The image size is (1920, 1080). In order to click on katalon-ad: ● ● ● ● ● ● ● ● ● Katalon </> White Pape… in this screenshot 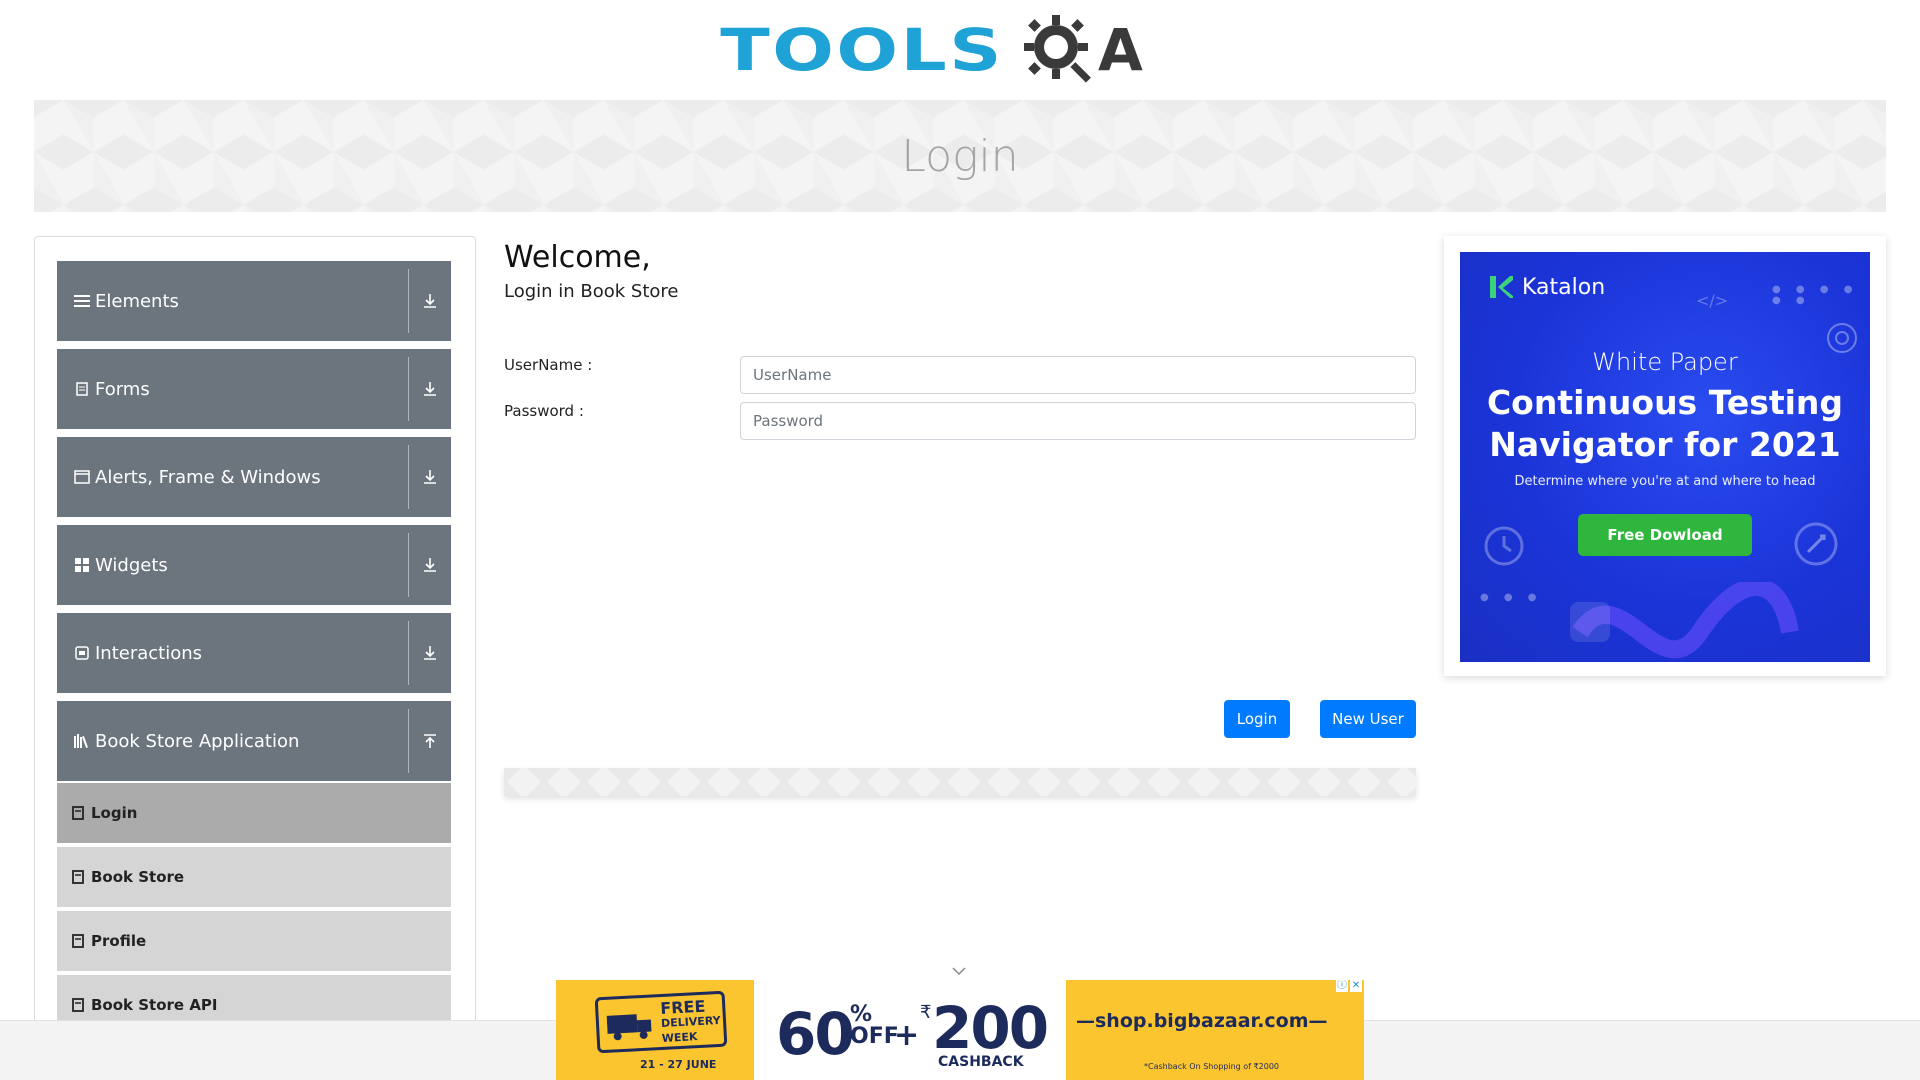, I will do `click(1665, 456)`.